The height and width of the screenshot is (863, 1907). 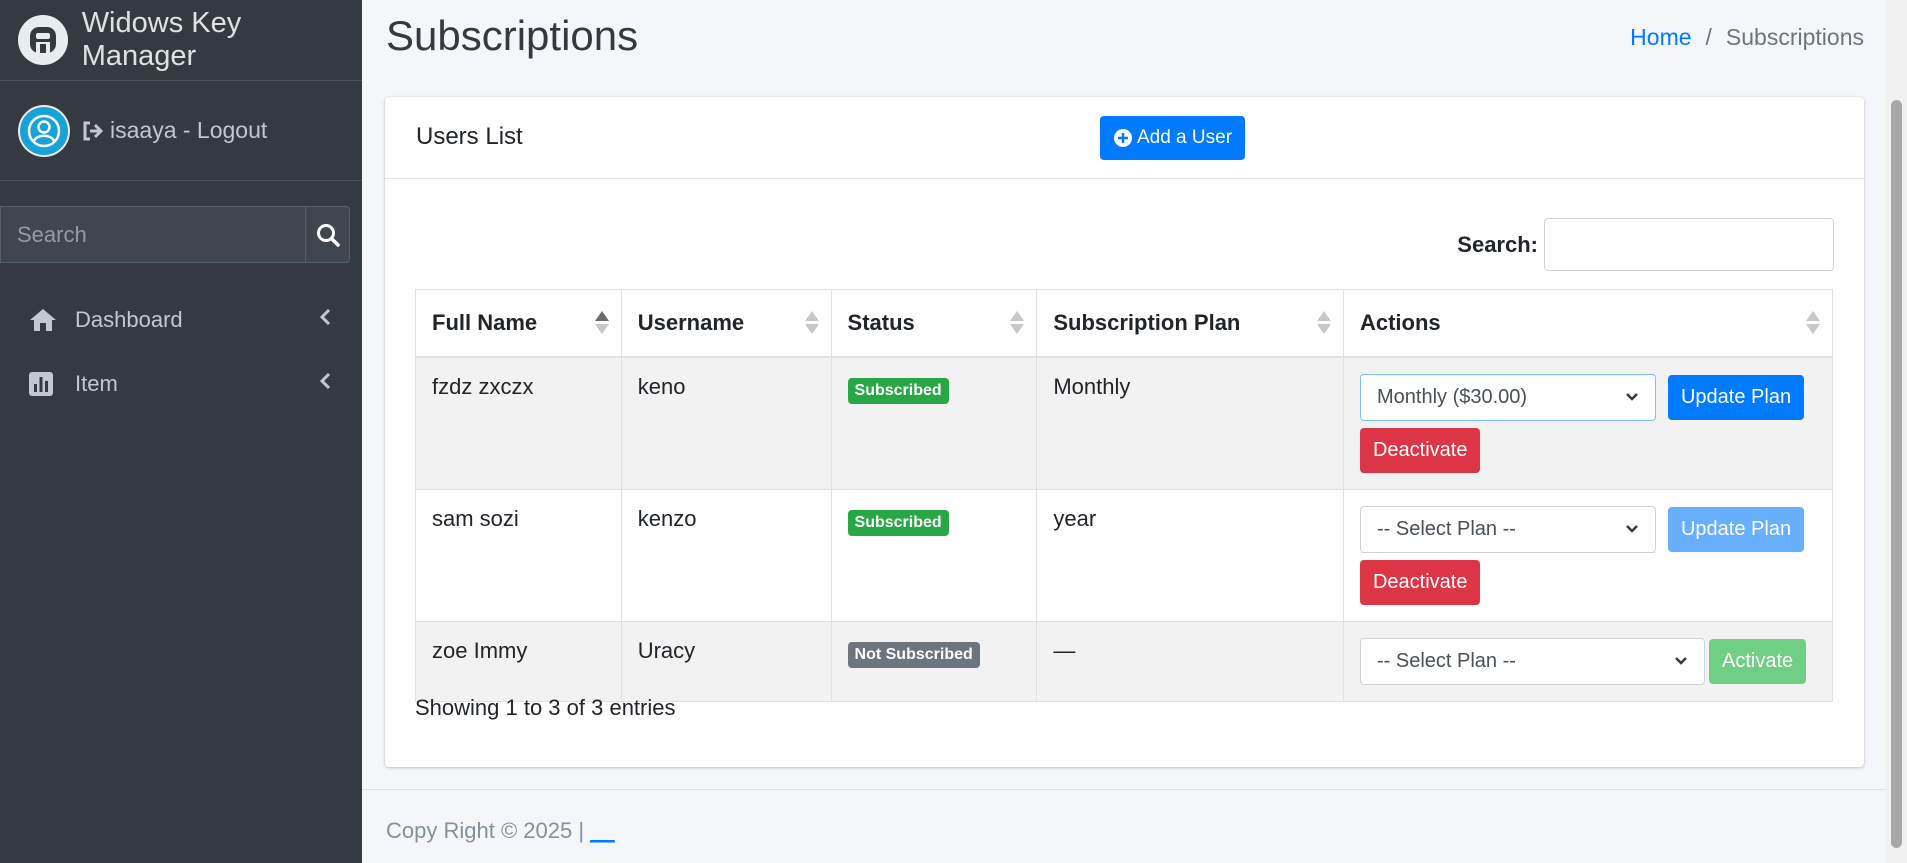 What do you see at coordinates (1588, 323) in the screenshot?
I see `column-header-actions: Actions` at bounding box center [1588, 323].